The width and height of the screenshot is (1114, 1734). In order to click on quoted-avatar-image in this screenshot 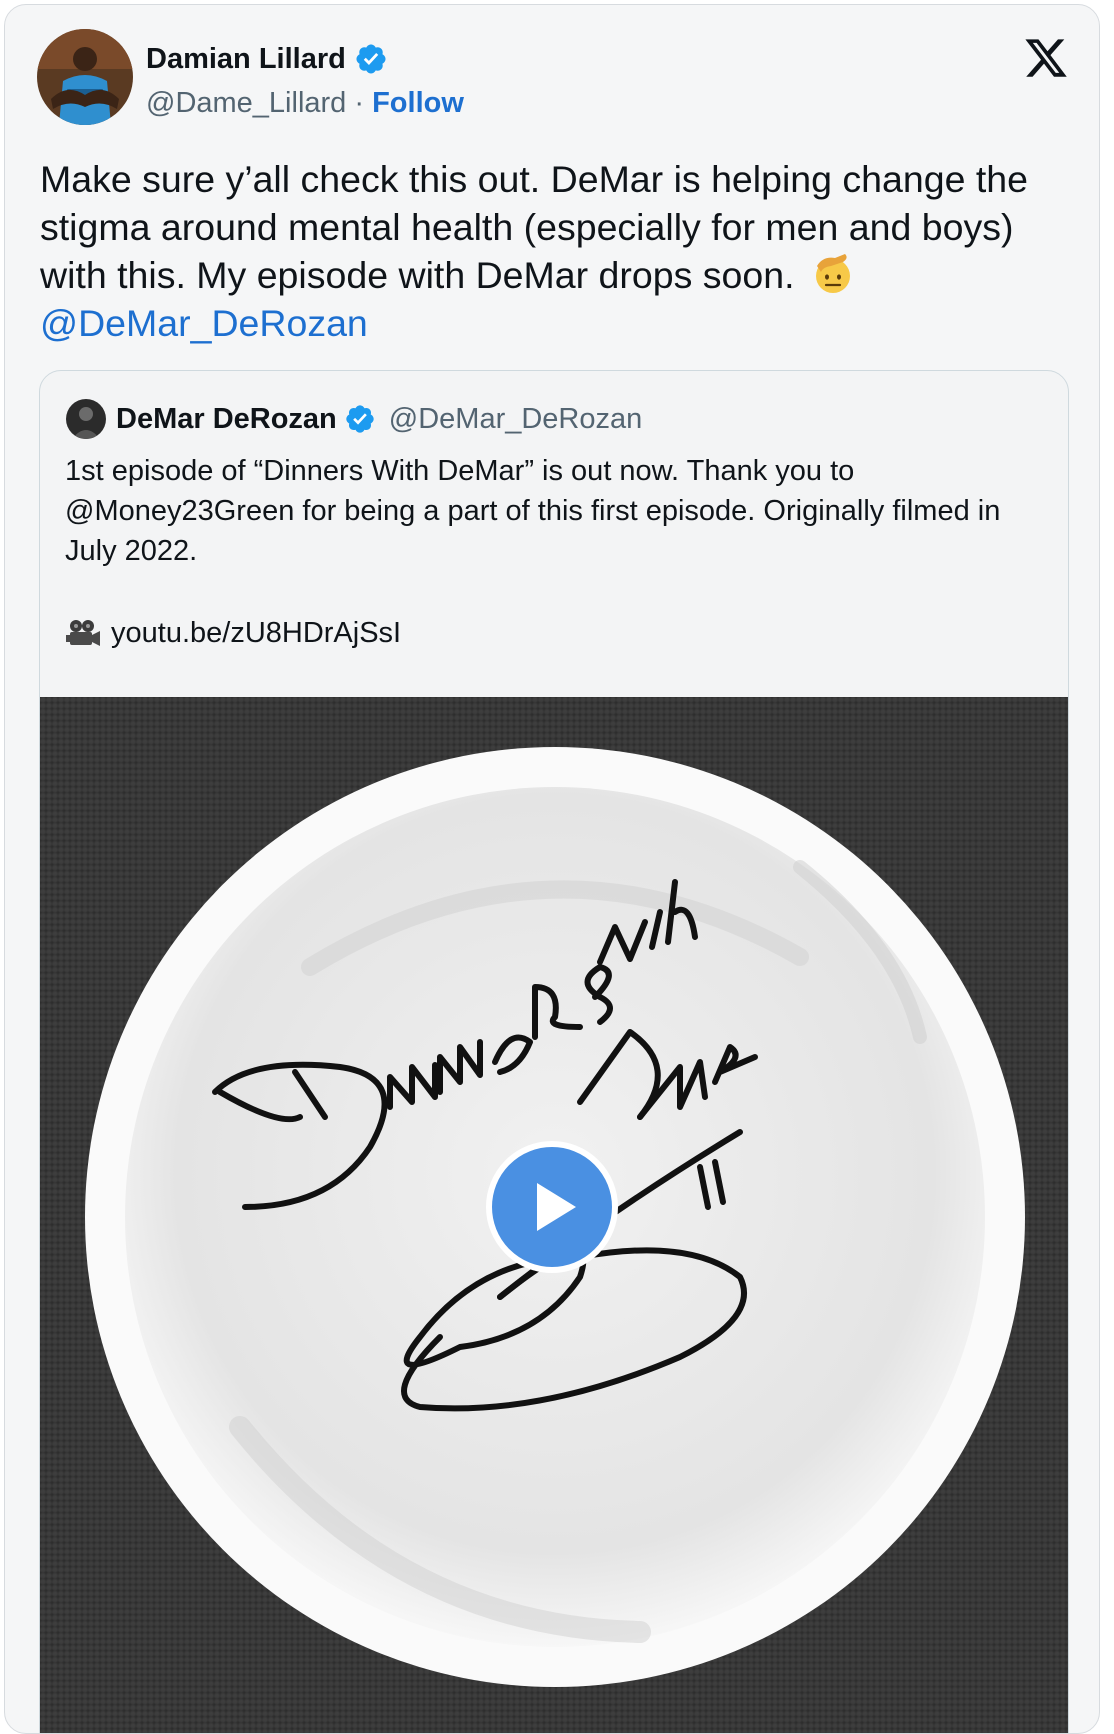, I will do `click(86, 419)`.